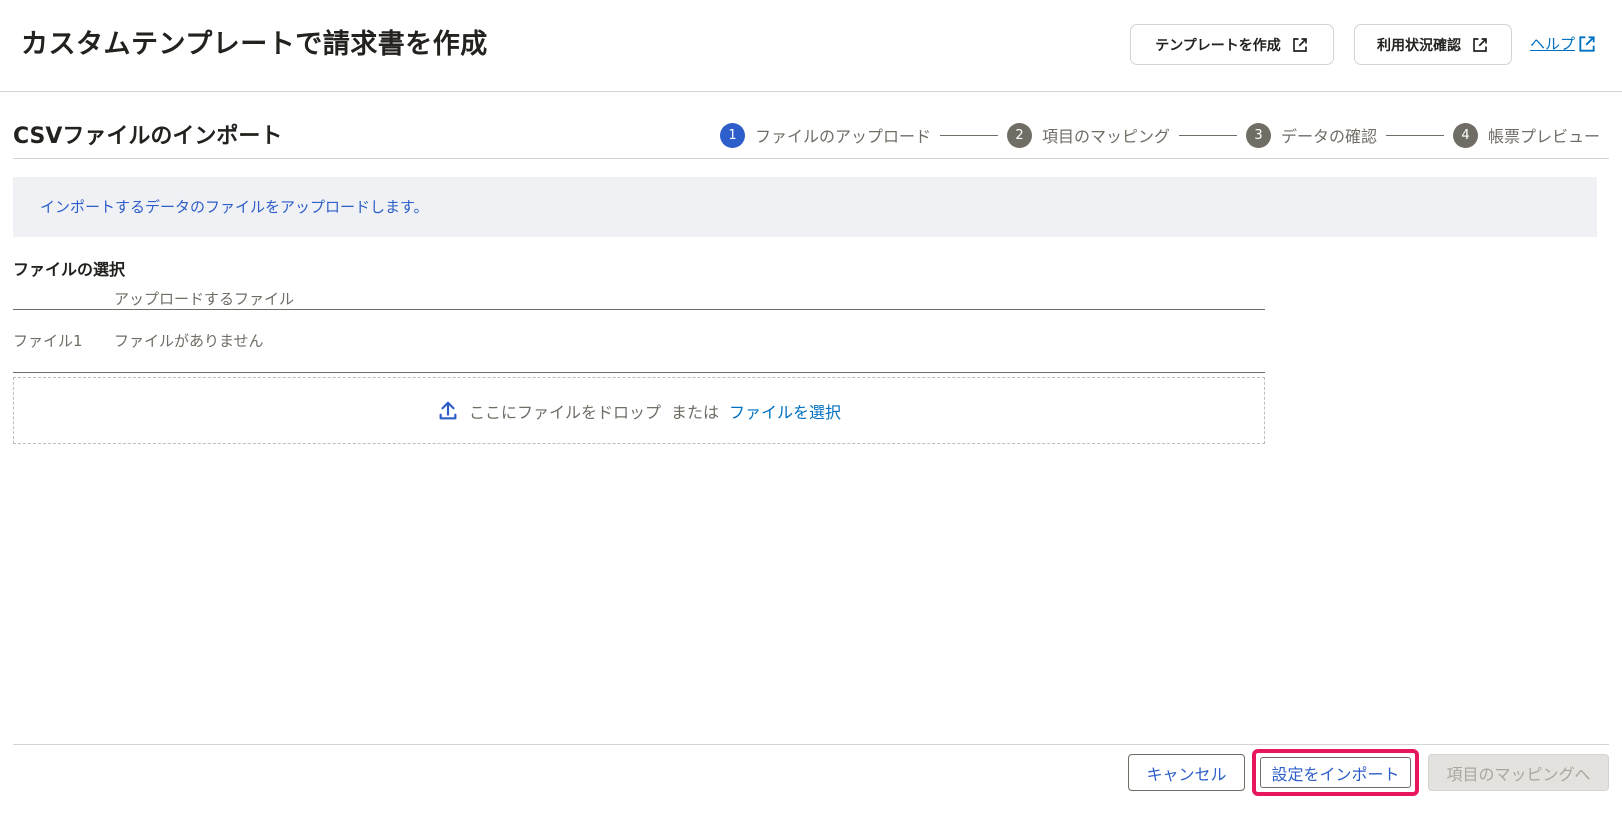  I want to click on step-field-mapping: 2 項目のマッピング, so click(1089, 135).